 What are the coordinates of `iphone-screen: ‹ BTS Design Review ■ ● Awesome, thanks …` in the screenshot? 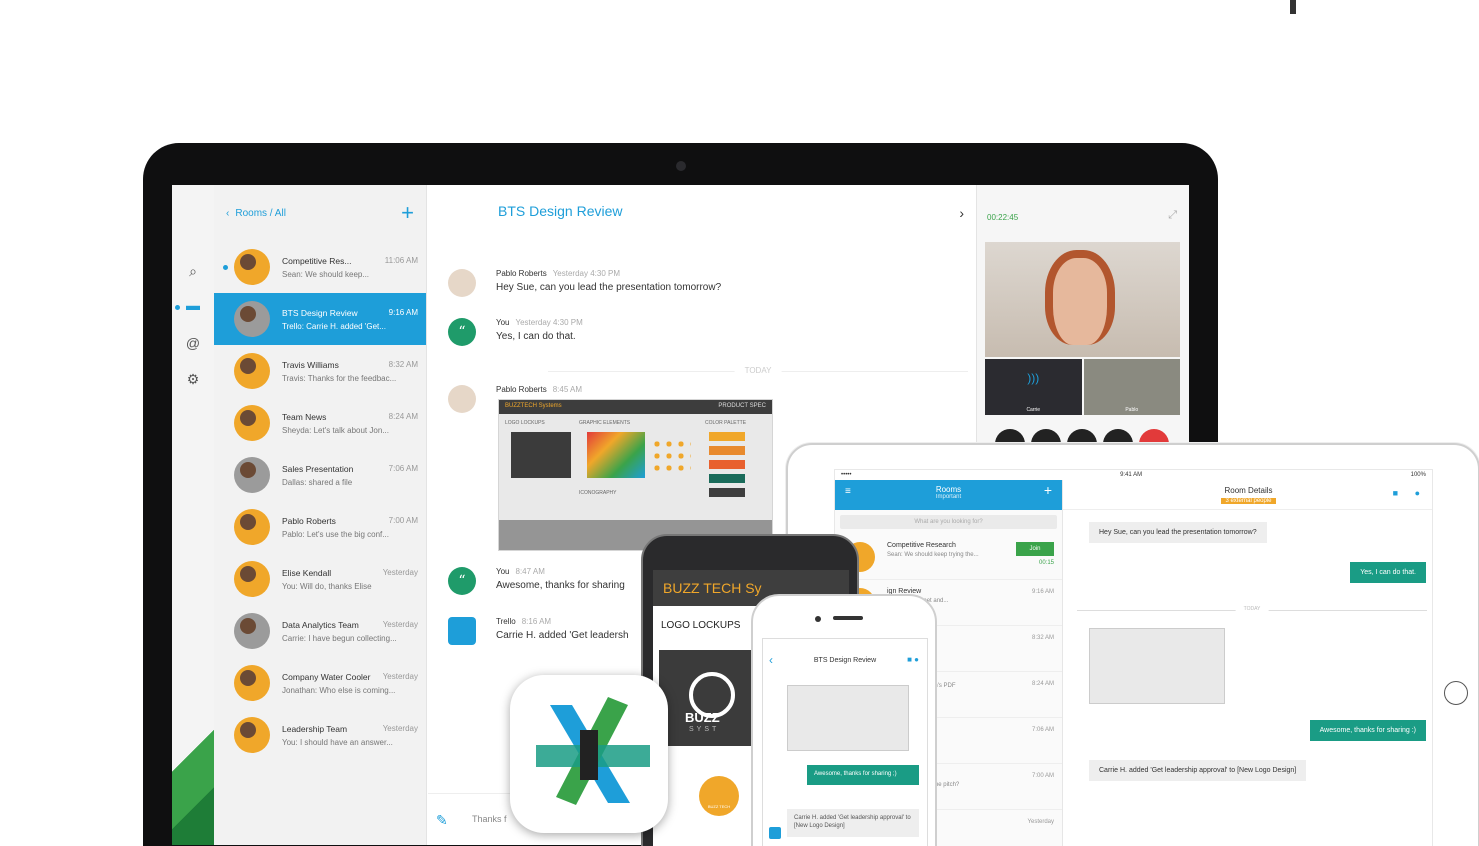 It's located at (845, 742).